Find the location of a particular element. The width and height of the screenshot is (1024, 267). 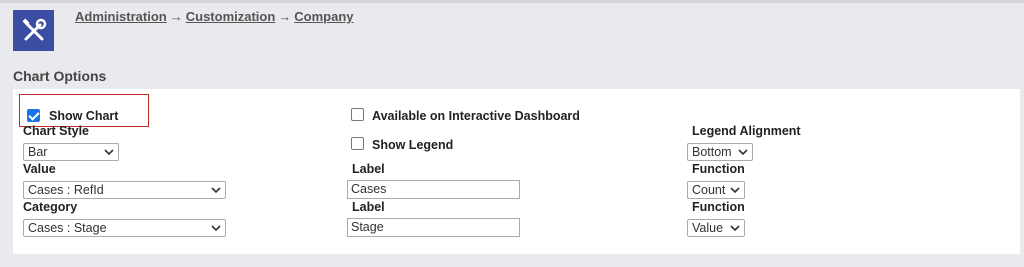

available-dashboard-label: Available on Interactive Dashboard is located at coordinates (476, 116).